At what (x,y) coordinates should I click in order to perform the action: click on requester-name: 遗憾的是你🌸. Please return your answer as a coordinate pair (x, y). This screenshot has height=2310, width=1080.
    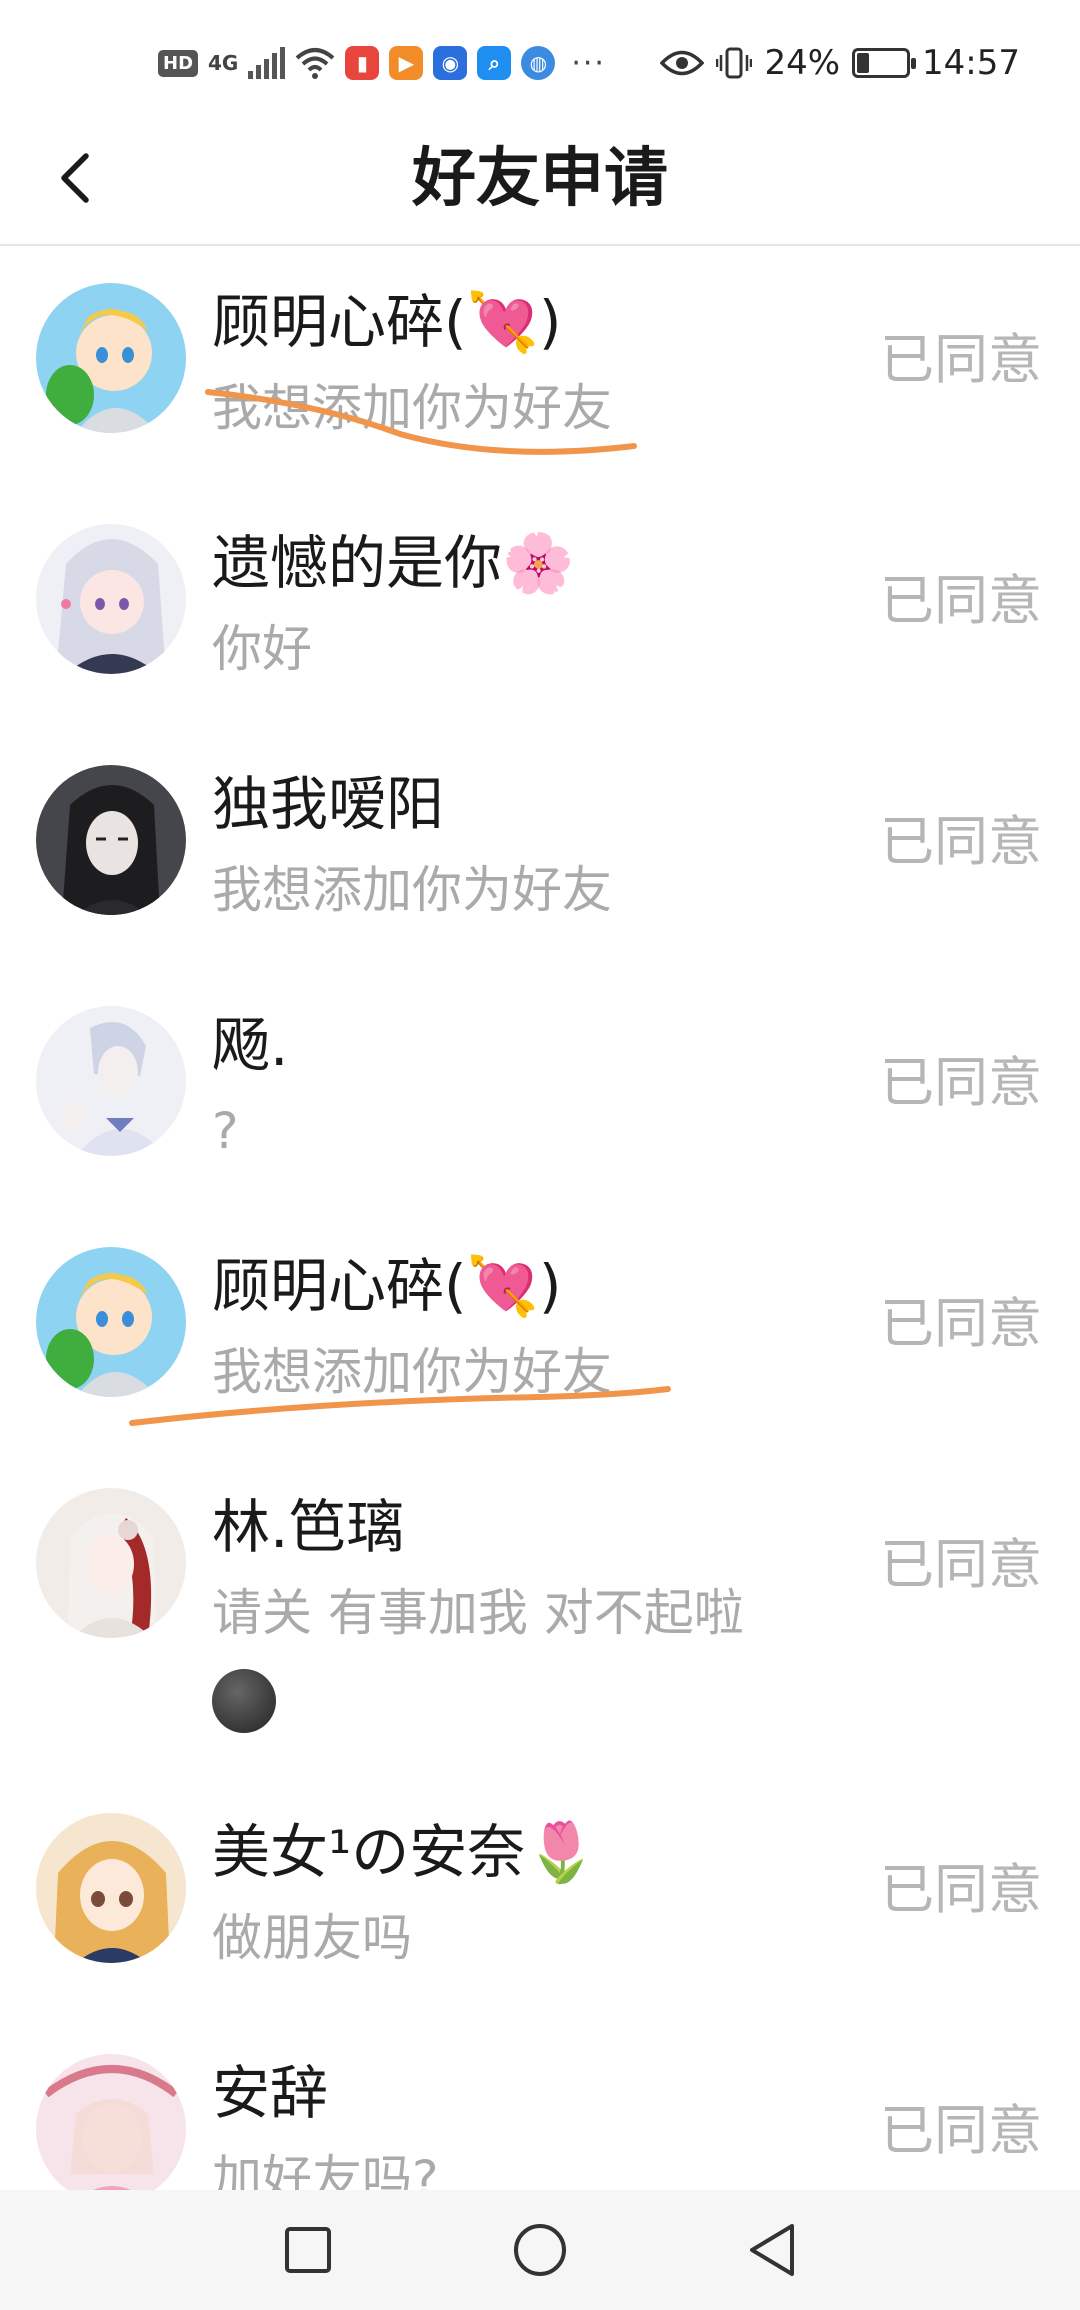
    Looking at the image, I should click on (393, 563).